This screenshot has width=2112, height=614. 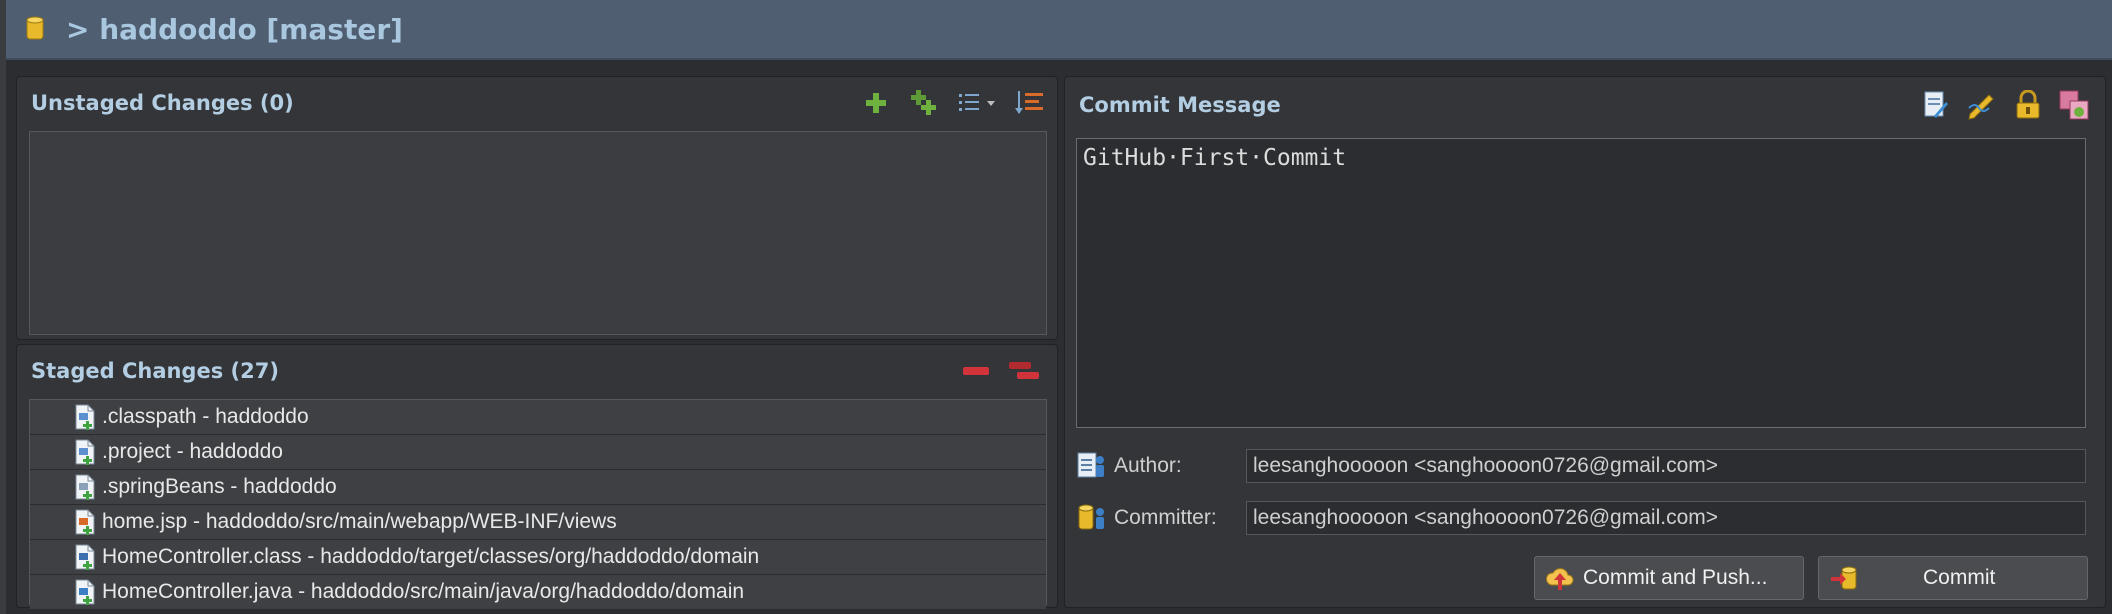 I want to click on commit-title: Commit Message, so click(x=1180, y=105).